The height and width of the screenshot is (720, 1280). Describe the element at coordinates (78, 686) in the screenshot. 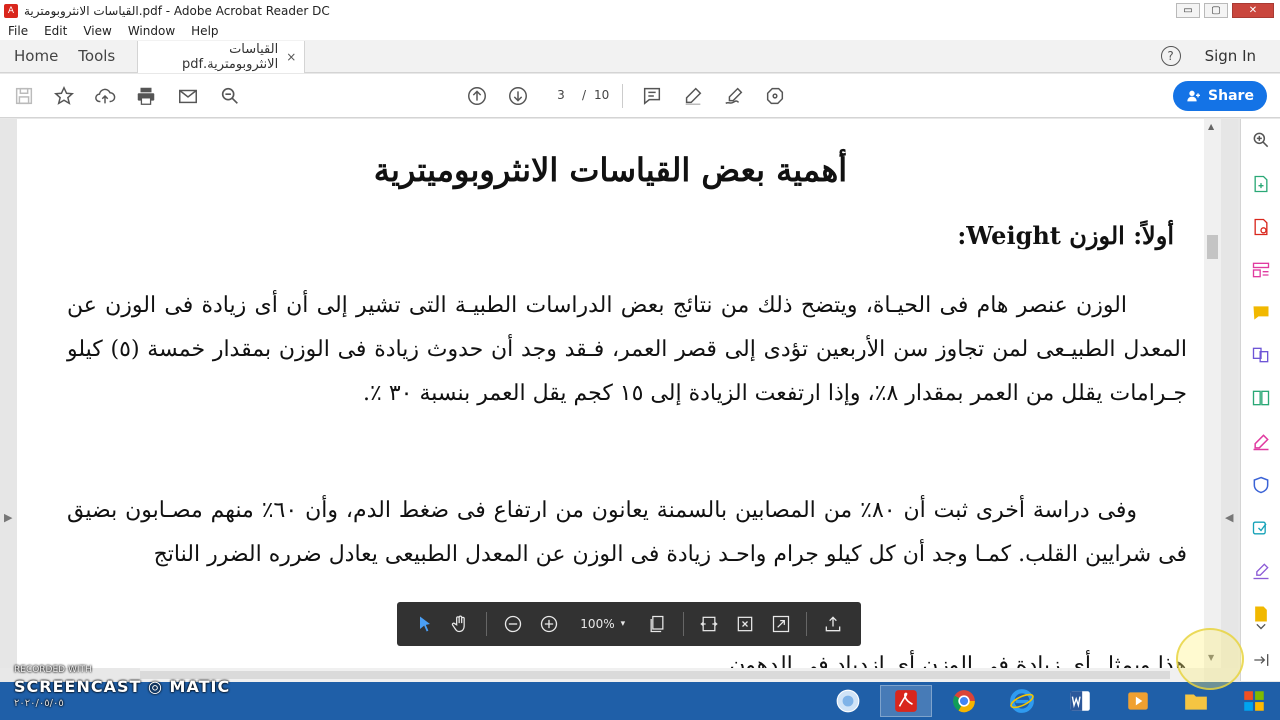

I see `watermark-brand-name: SCREENCAST` at that location.